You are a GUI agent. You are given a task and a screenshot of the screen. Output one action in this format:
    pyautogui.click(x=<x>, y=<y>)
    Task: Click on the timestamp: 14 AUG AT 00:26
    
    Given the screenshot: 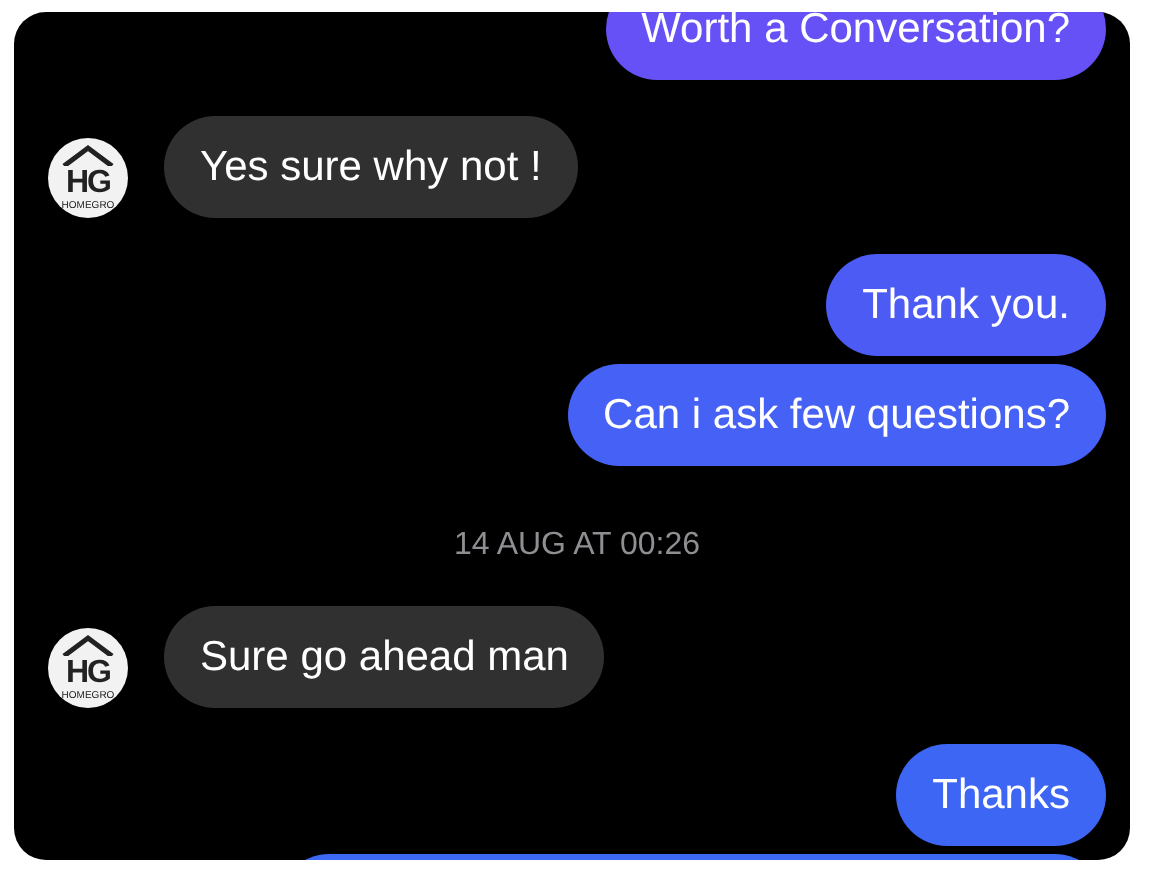 What is the action you would take?
    pyautogui.click(x=577, y=546)
    